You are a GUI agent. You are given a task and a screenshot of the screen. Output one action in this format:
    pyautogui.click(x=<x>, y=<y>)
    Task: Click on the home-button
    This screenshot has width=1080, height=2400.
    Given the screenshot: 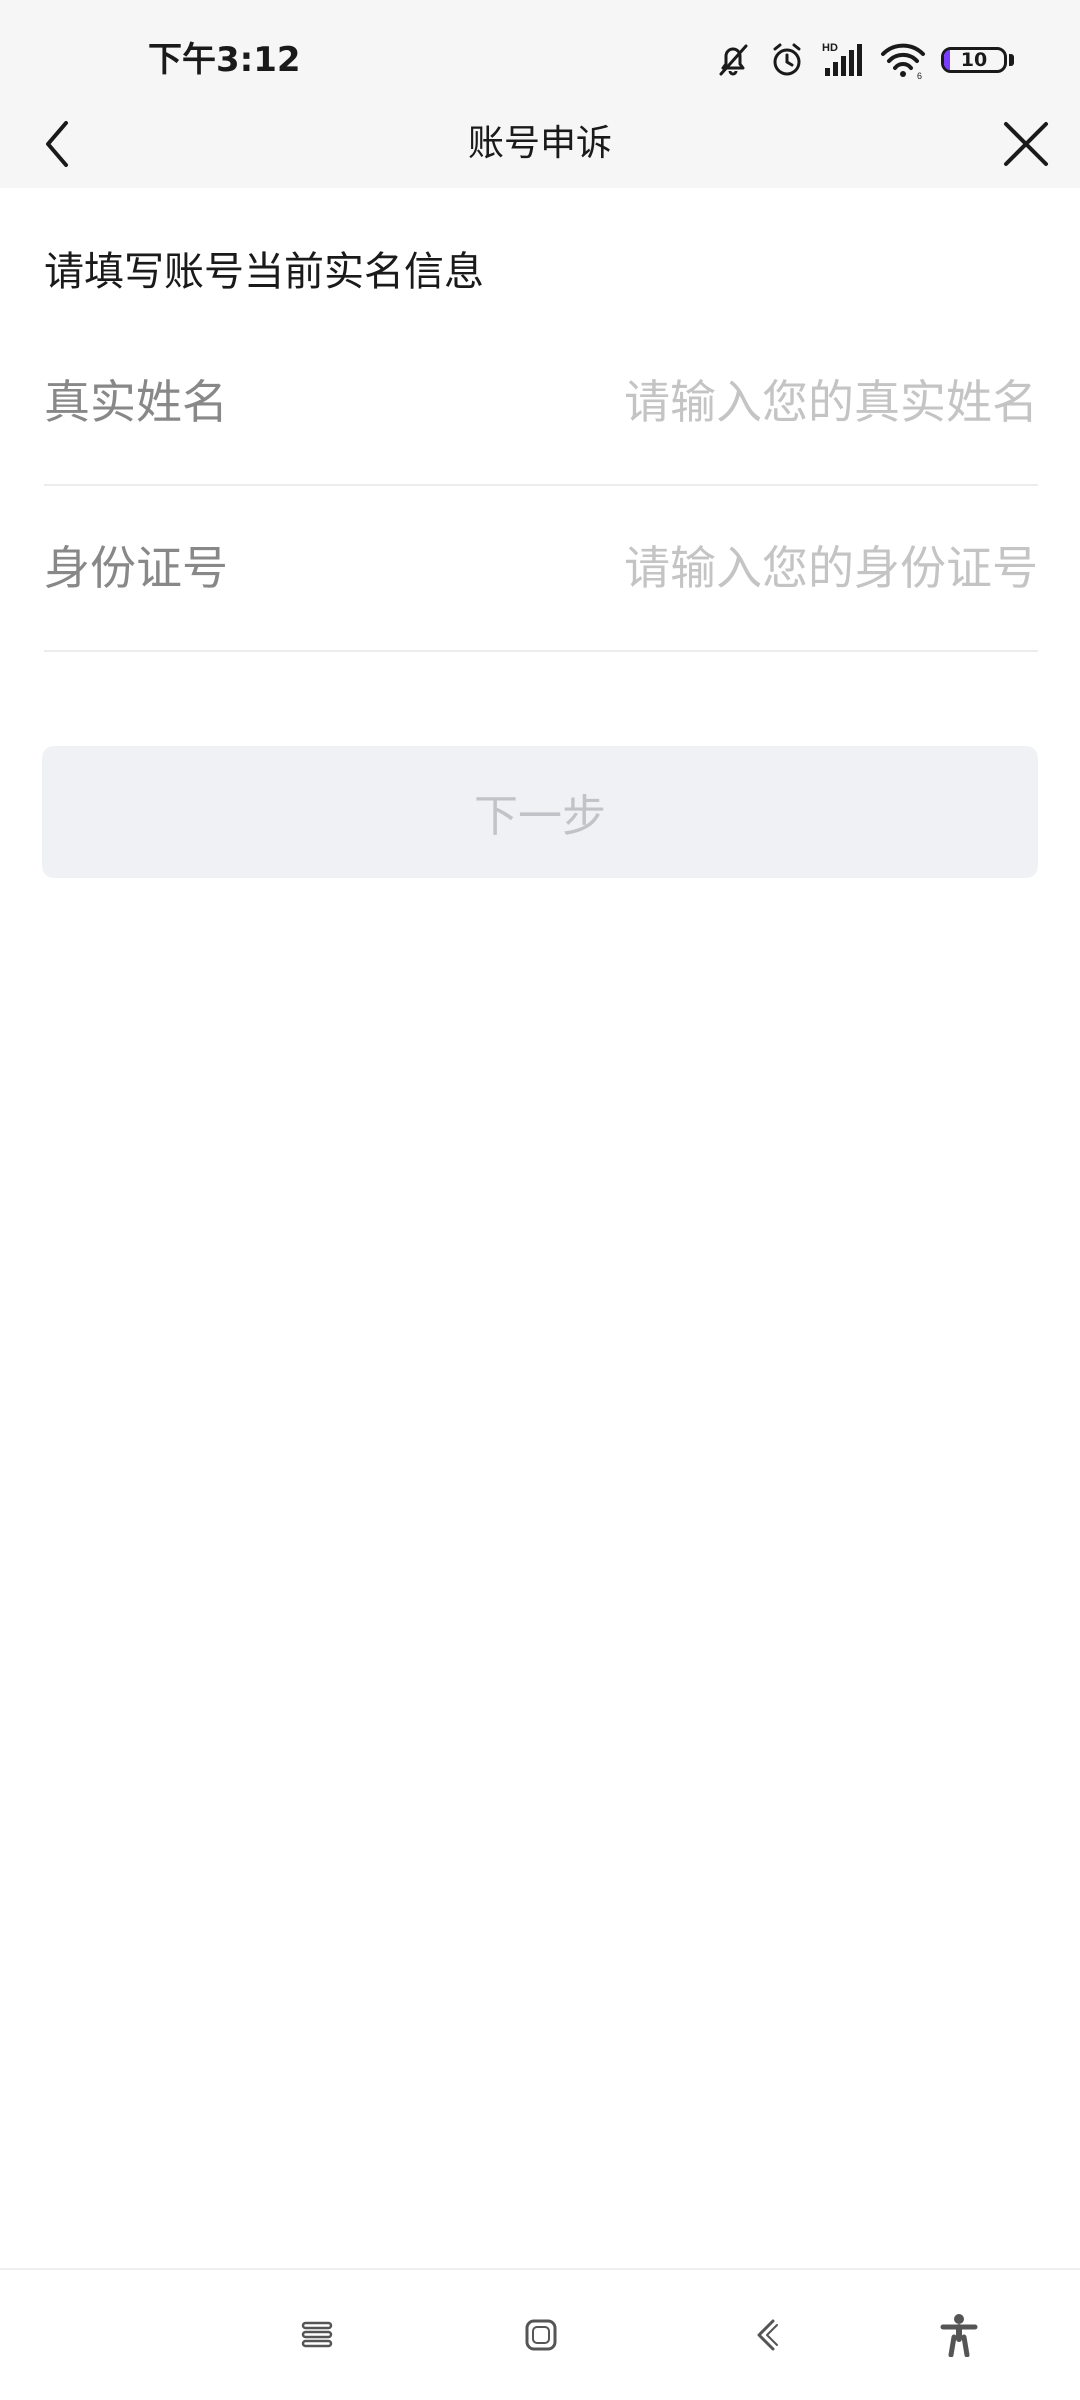 What is the action you would take?
    pyautogui.click(x=541, y=2335)
    